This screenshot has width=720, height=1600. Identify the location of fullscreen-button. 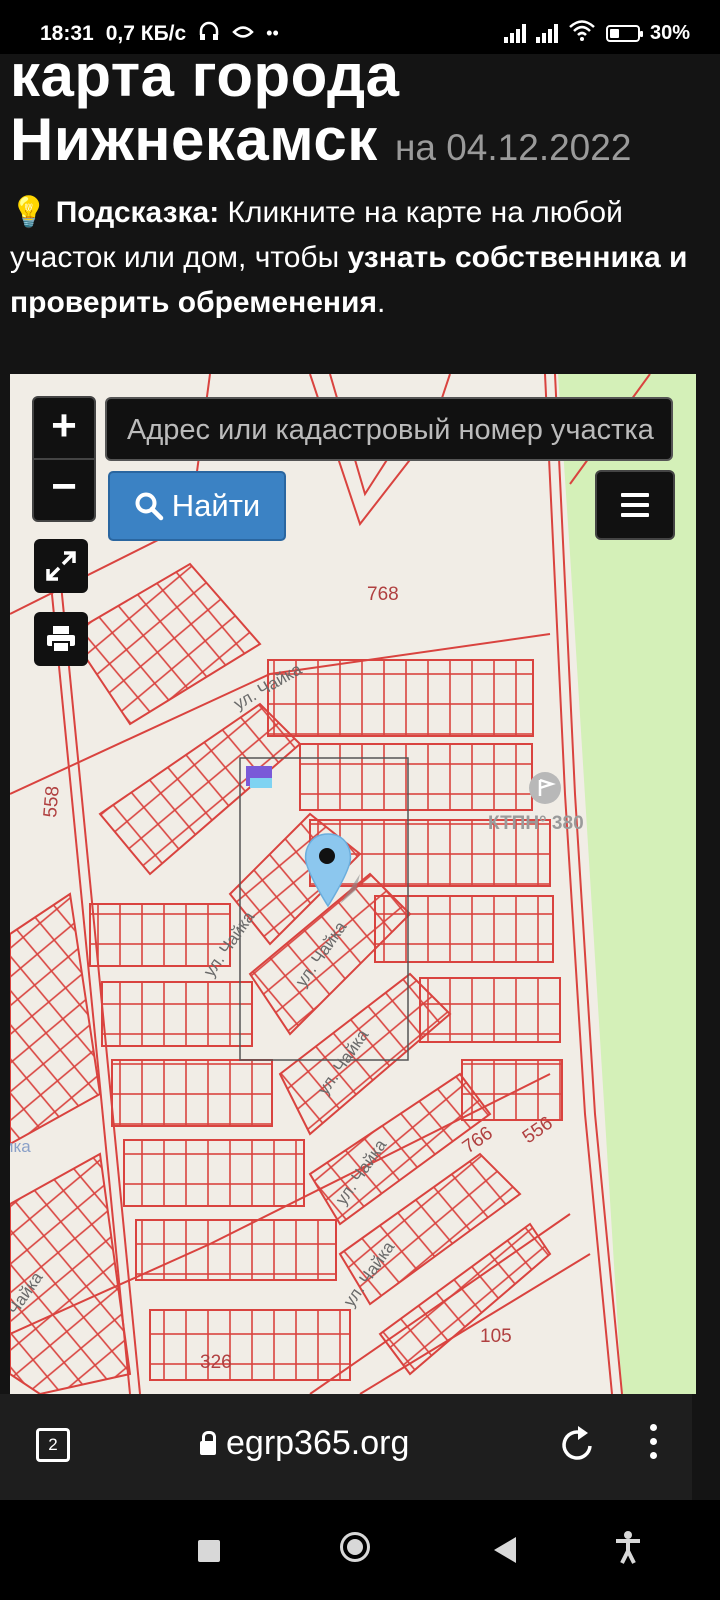
(61, 566).